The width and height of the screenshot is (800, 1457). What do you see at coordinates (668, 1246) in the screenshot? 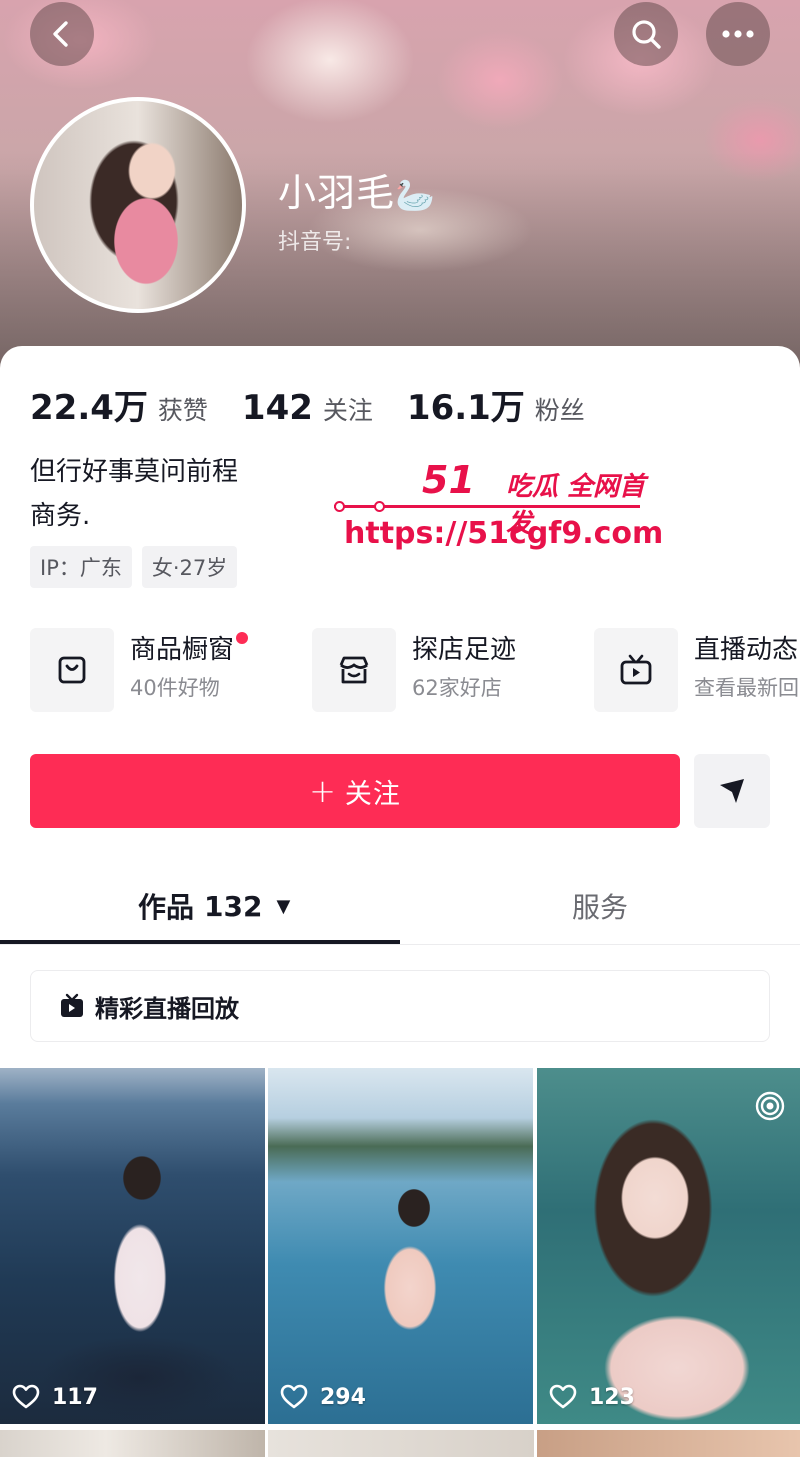
I see `video-thumbnail: 123` at bounding box center [668, 1246].